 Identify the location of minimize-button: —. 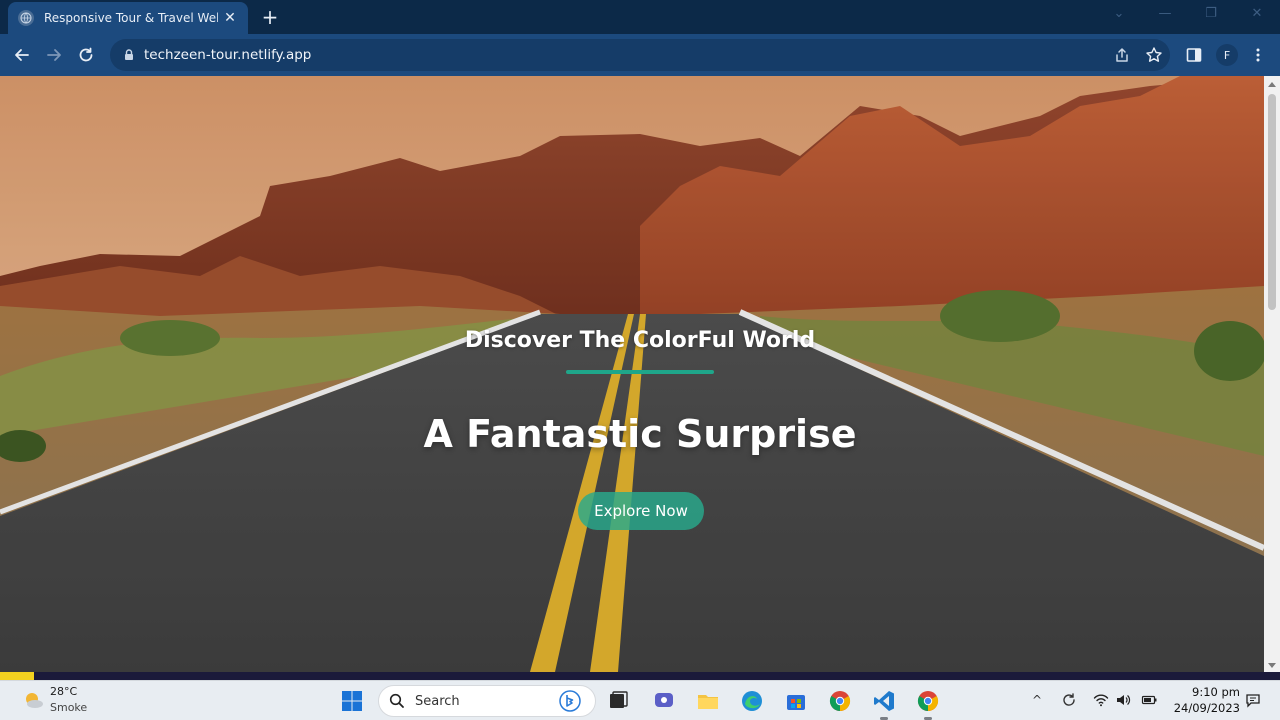
(1165, 16).